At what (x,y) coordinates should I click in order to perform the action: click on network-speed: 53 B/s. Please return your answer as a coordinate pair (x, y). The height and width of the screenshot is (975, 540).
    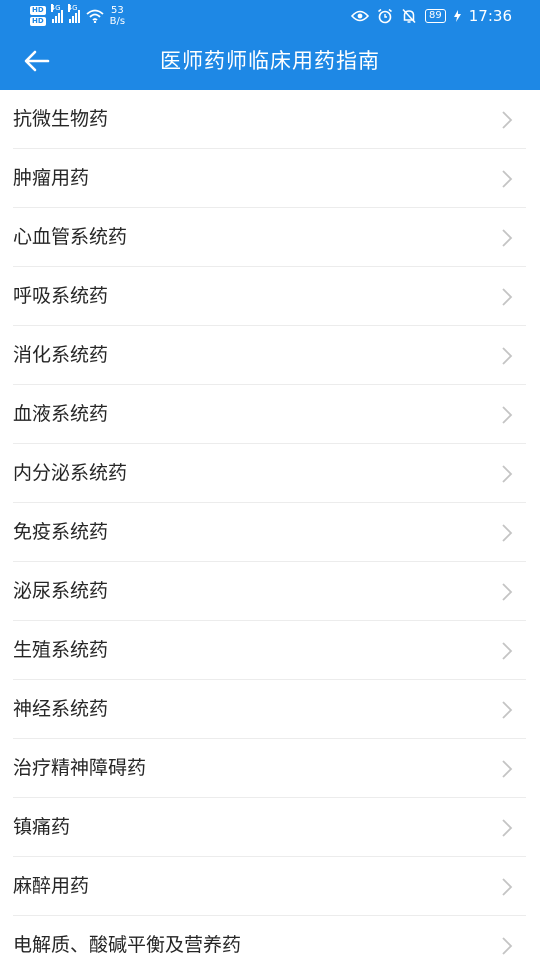
    Looking at the image, I should click on (117, 16).